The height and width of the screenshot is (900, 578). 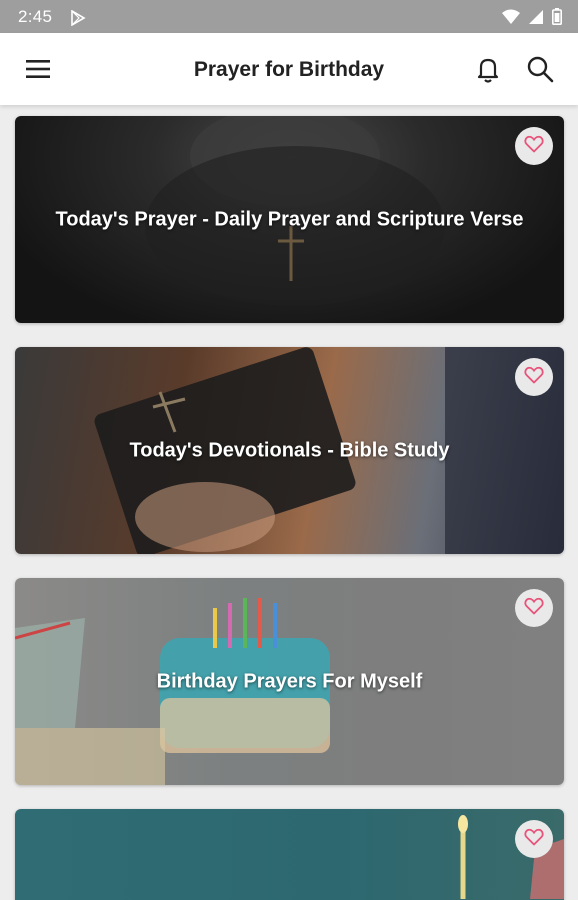 What do you see at coordinates (488, 69) in the screenshot?
I see `bell-icon` at bounding box center [488, 69].